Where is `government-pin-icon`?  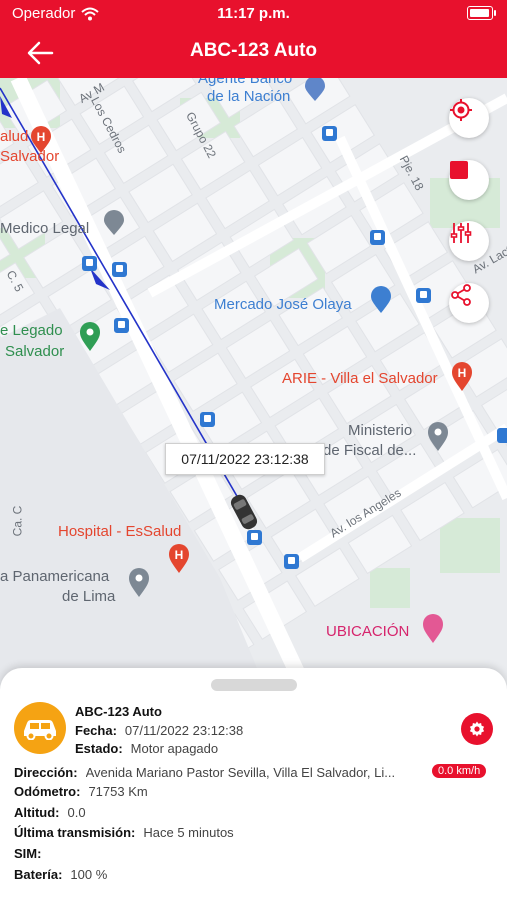 government-pin-icon is located at coordinates (438, 437).